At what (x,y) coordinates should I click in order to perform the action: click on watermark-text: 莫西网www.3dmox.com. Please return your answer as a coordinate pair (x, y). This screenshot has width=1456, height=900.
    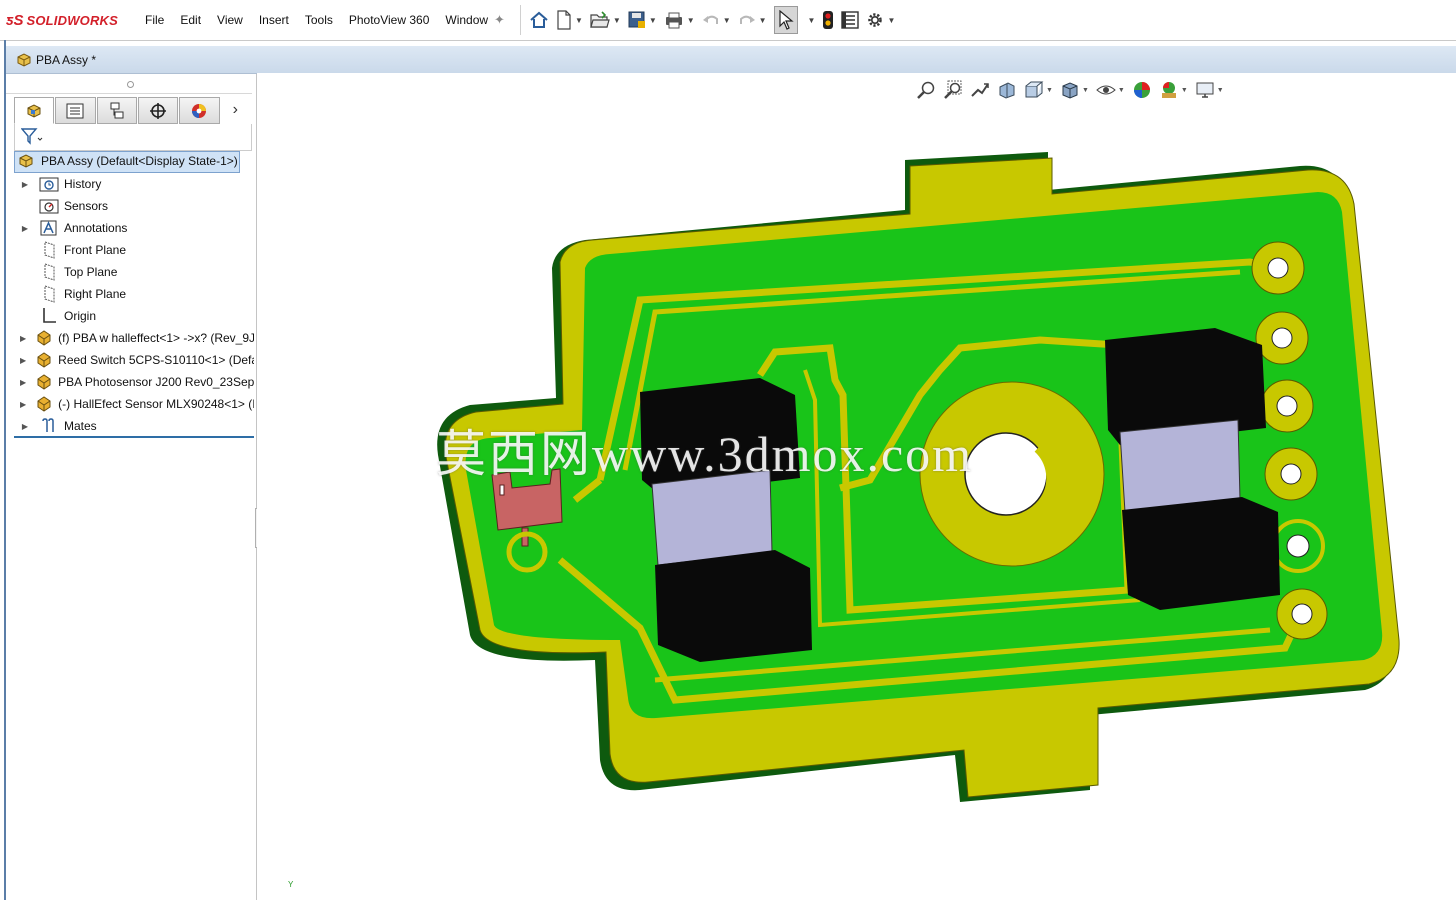
    Looking at the image, I should click on (705, 454).